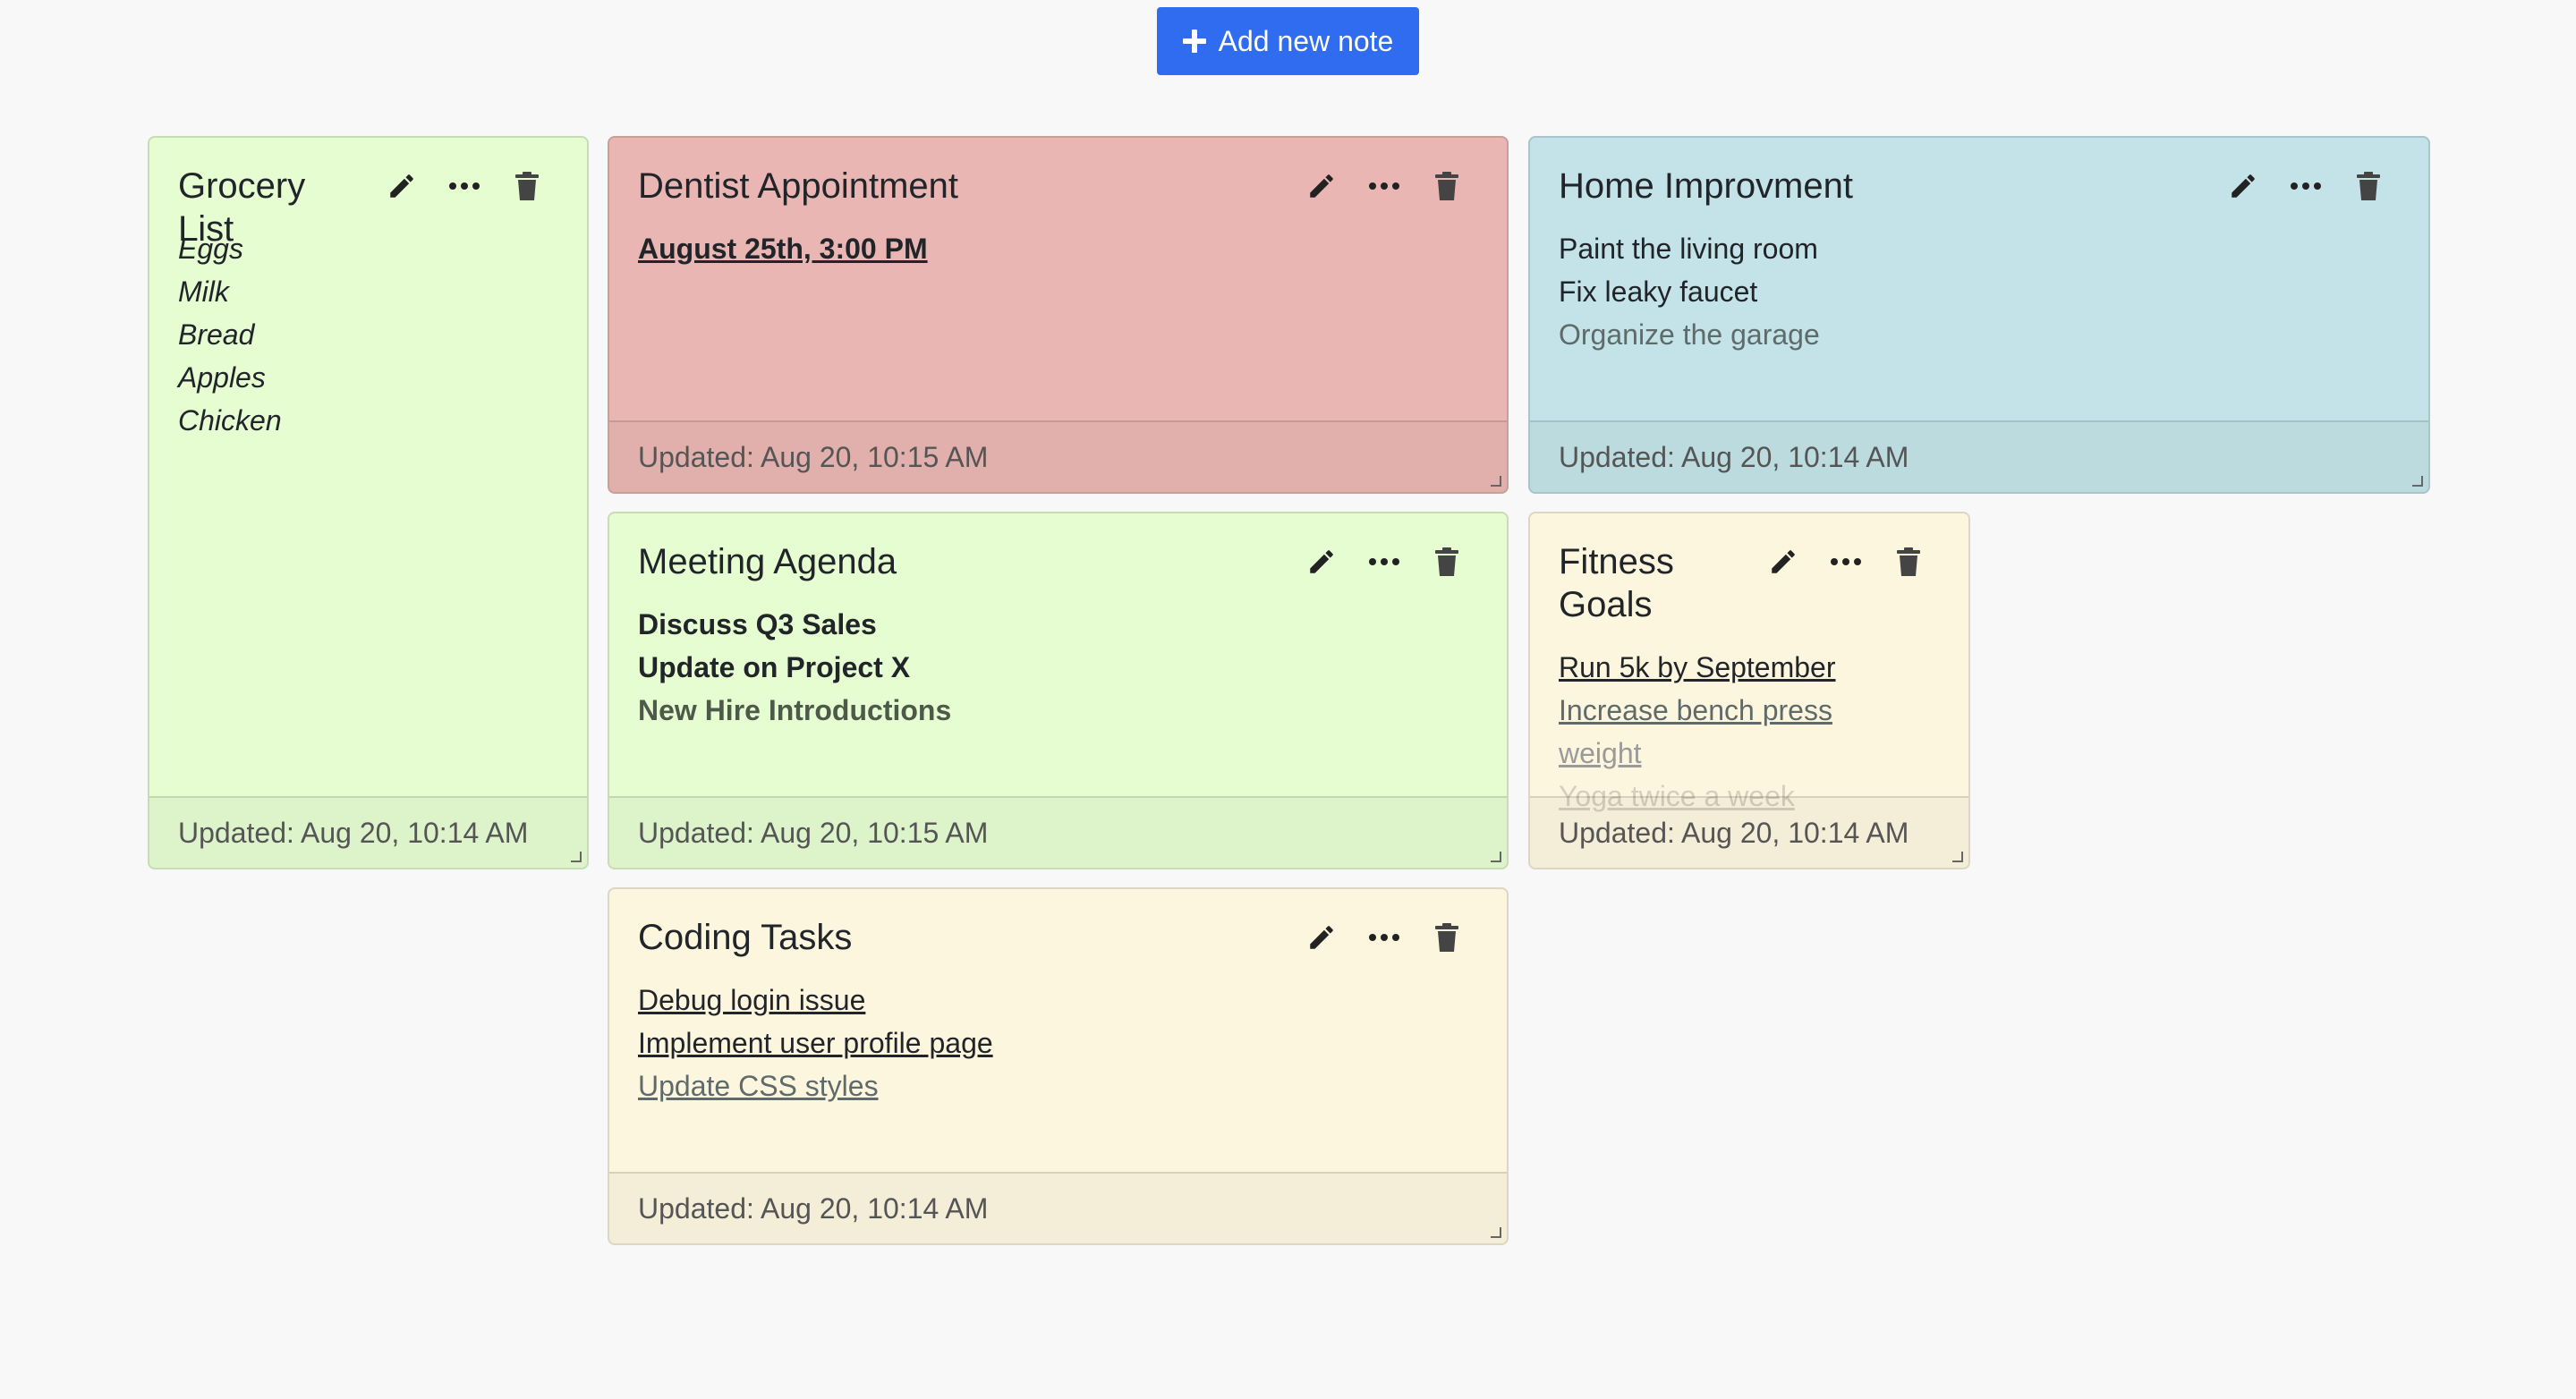 Image resolution: width=2576 pixels, height=1399 pixels. Describe the element at coordinates (1616, 561) in the screenshot. I see `note-title-line: Fitness` at that location.